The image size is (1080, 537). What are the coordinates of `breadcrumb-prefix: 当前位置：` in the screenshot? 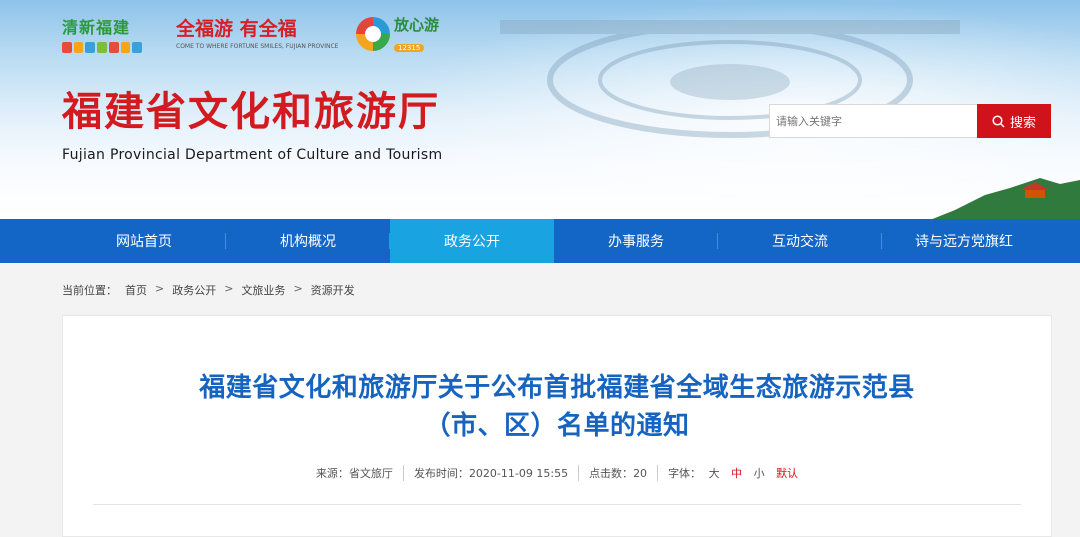 It's located at (89, 290).